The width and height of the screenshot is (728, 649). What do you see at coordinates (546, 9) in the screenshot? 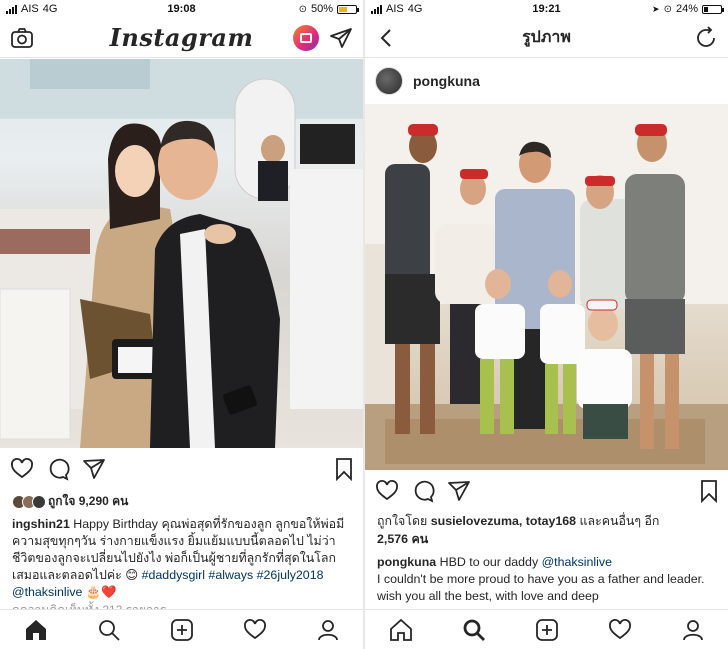
I see `status-bar: AIS 4G 19:21 ➤ ⊙ 24%` at bounding box center [546, 9].